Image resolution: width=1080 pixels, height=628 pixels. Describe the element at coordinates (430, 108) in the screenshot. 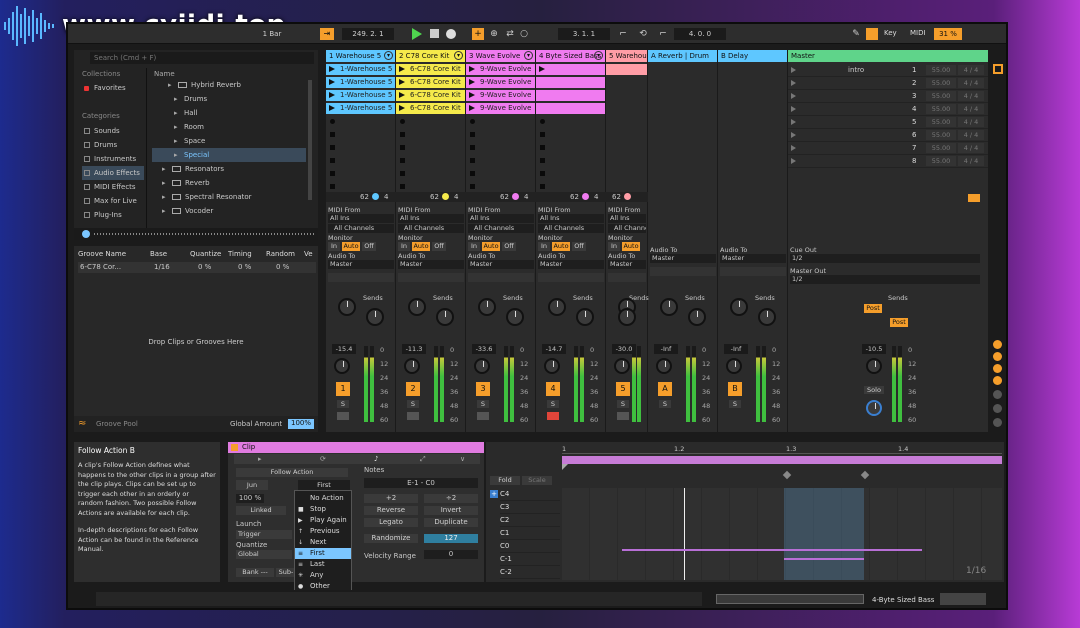

I see `clip: 6-C78 Core Kit` at that location.